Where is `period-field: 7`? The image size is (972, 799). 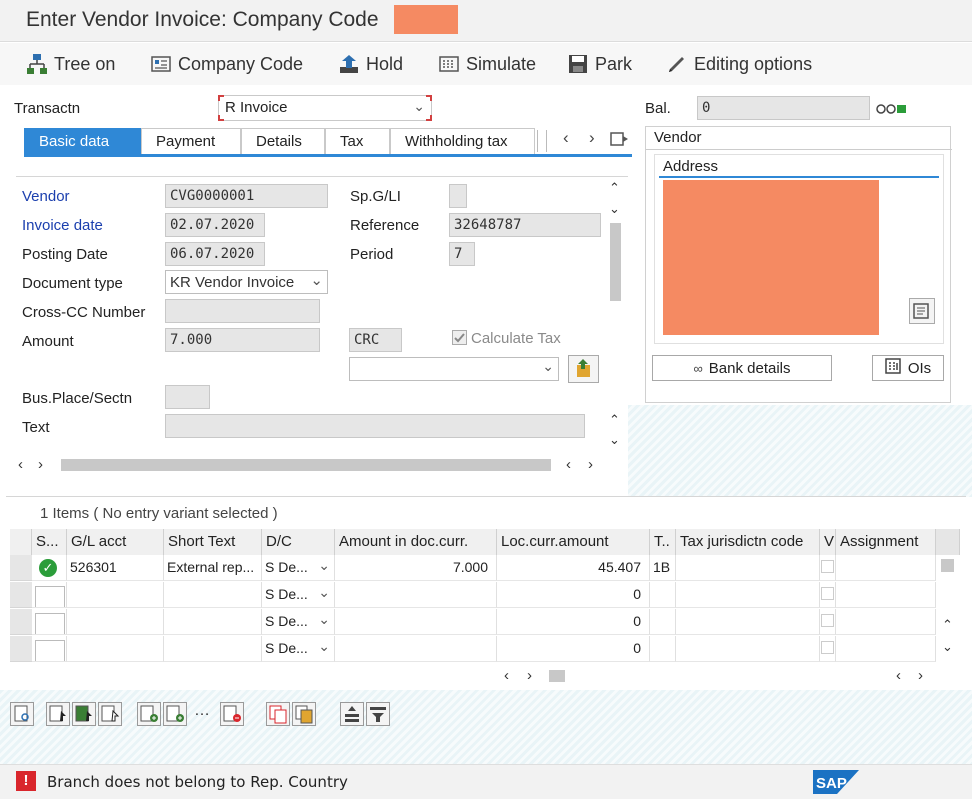
period-field: 7 is located at coordinates (462, 254).